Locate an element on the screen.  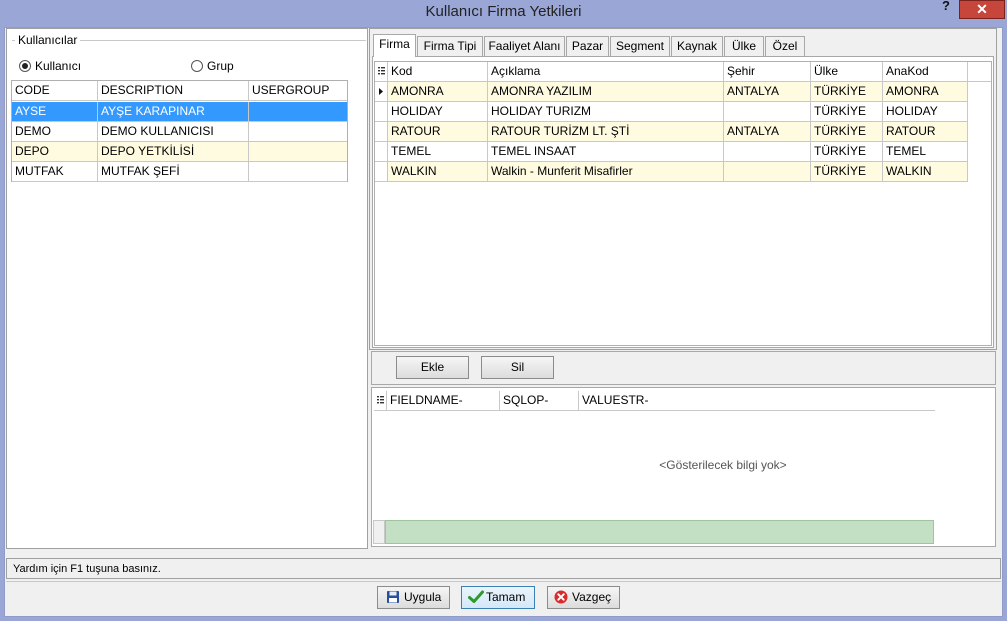
cell-aciklama: RATOUR TURİZM LT. ŞTİ is located at coordinates (606, 131).